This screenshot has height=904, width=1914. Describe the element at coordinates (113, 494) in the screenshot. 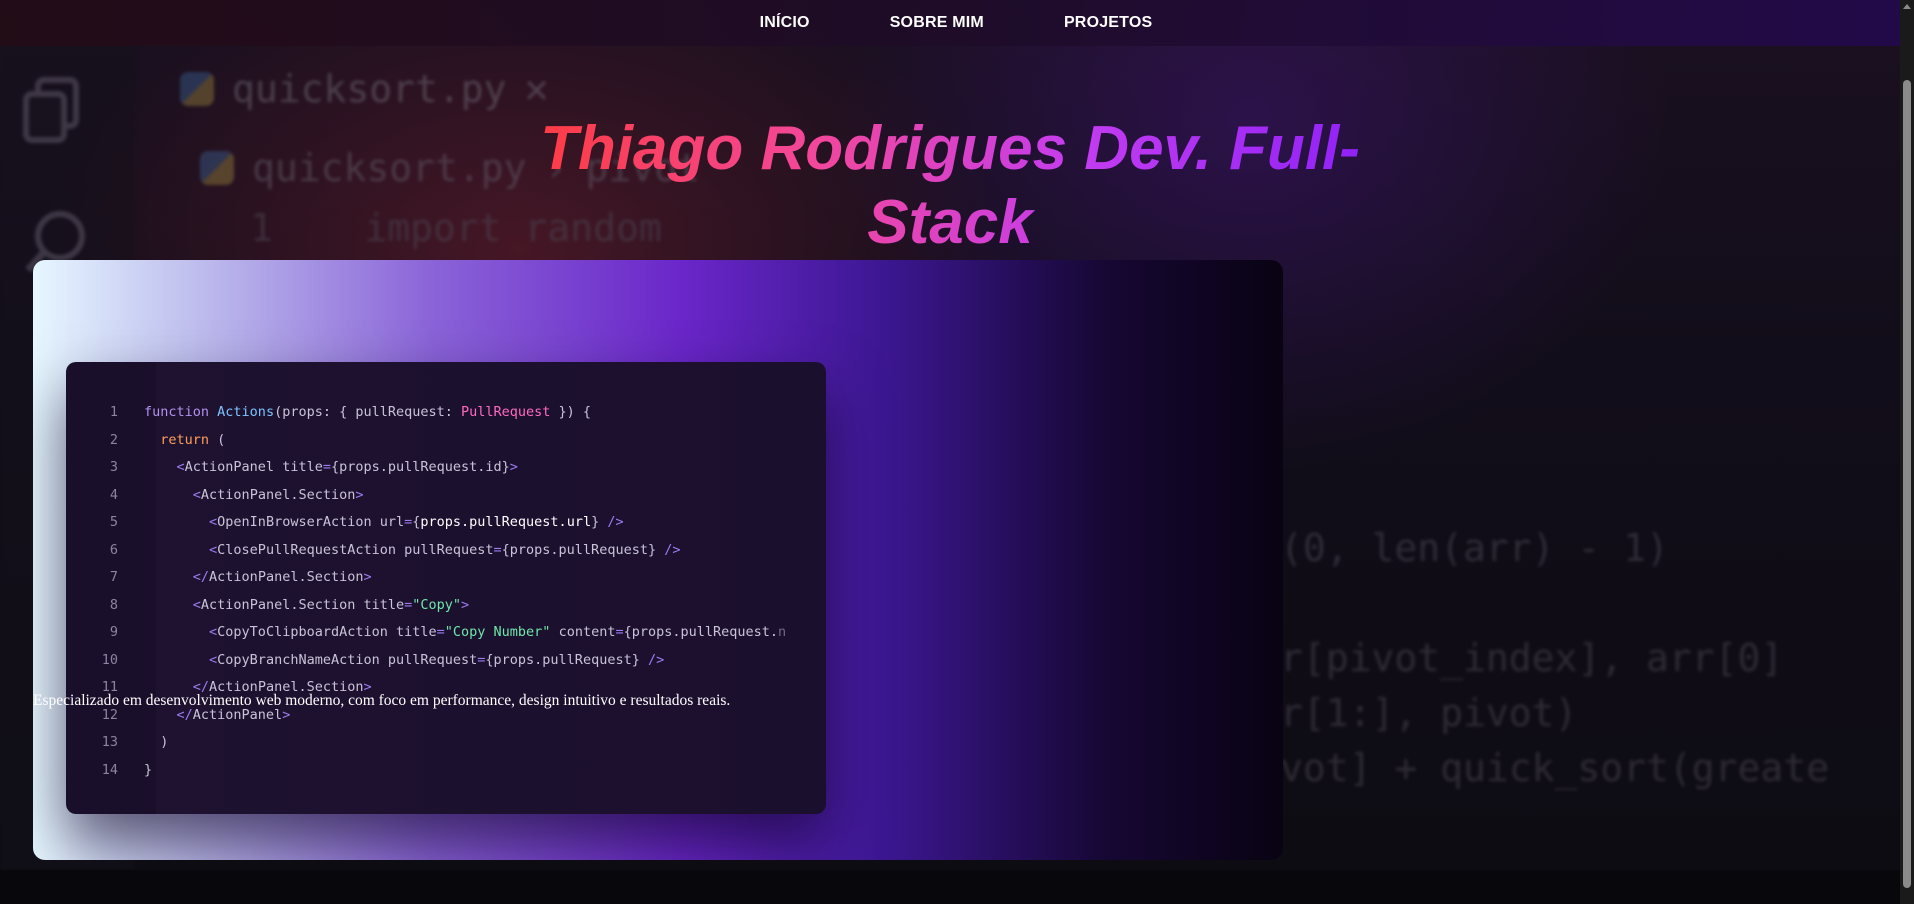

I see `line-number: 4` at that location.